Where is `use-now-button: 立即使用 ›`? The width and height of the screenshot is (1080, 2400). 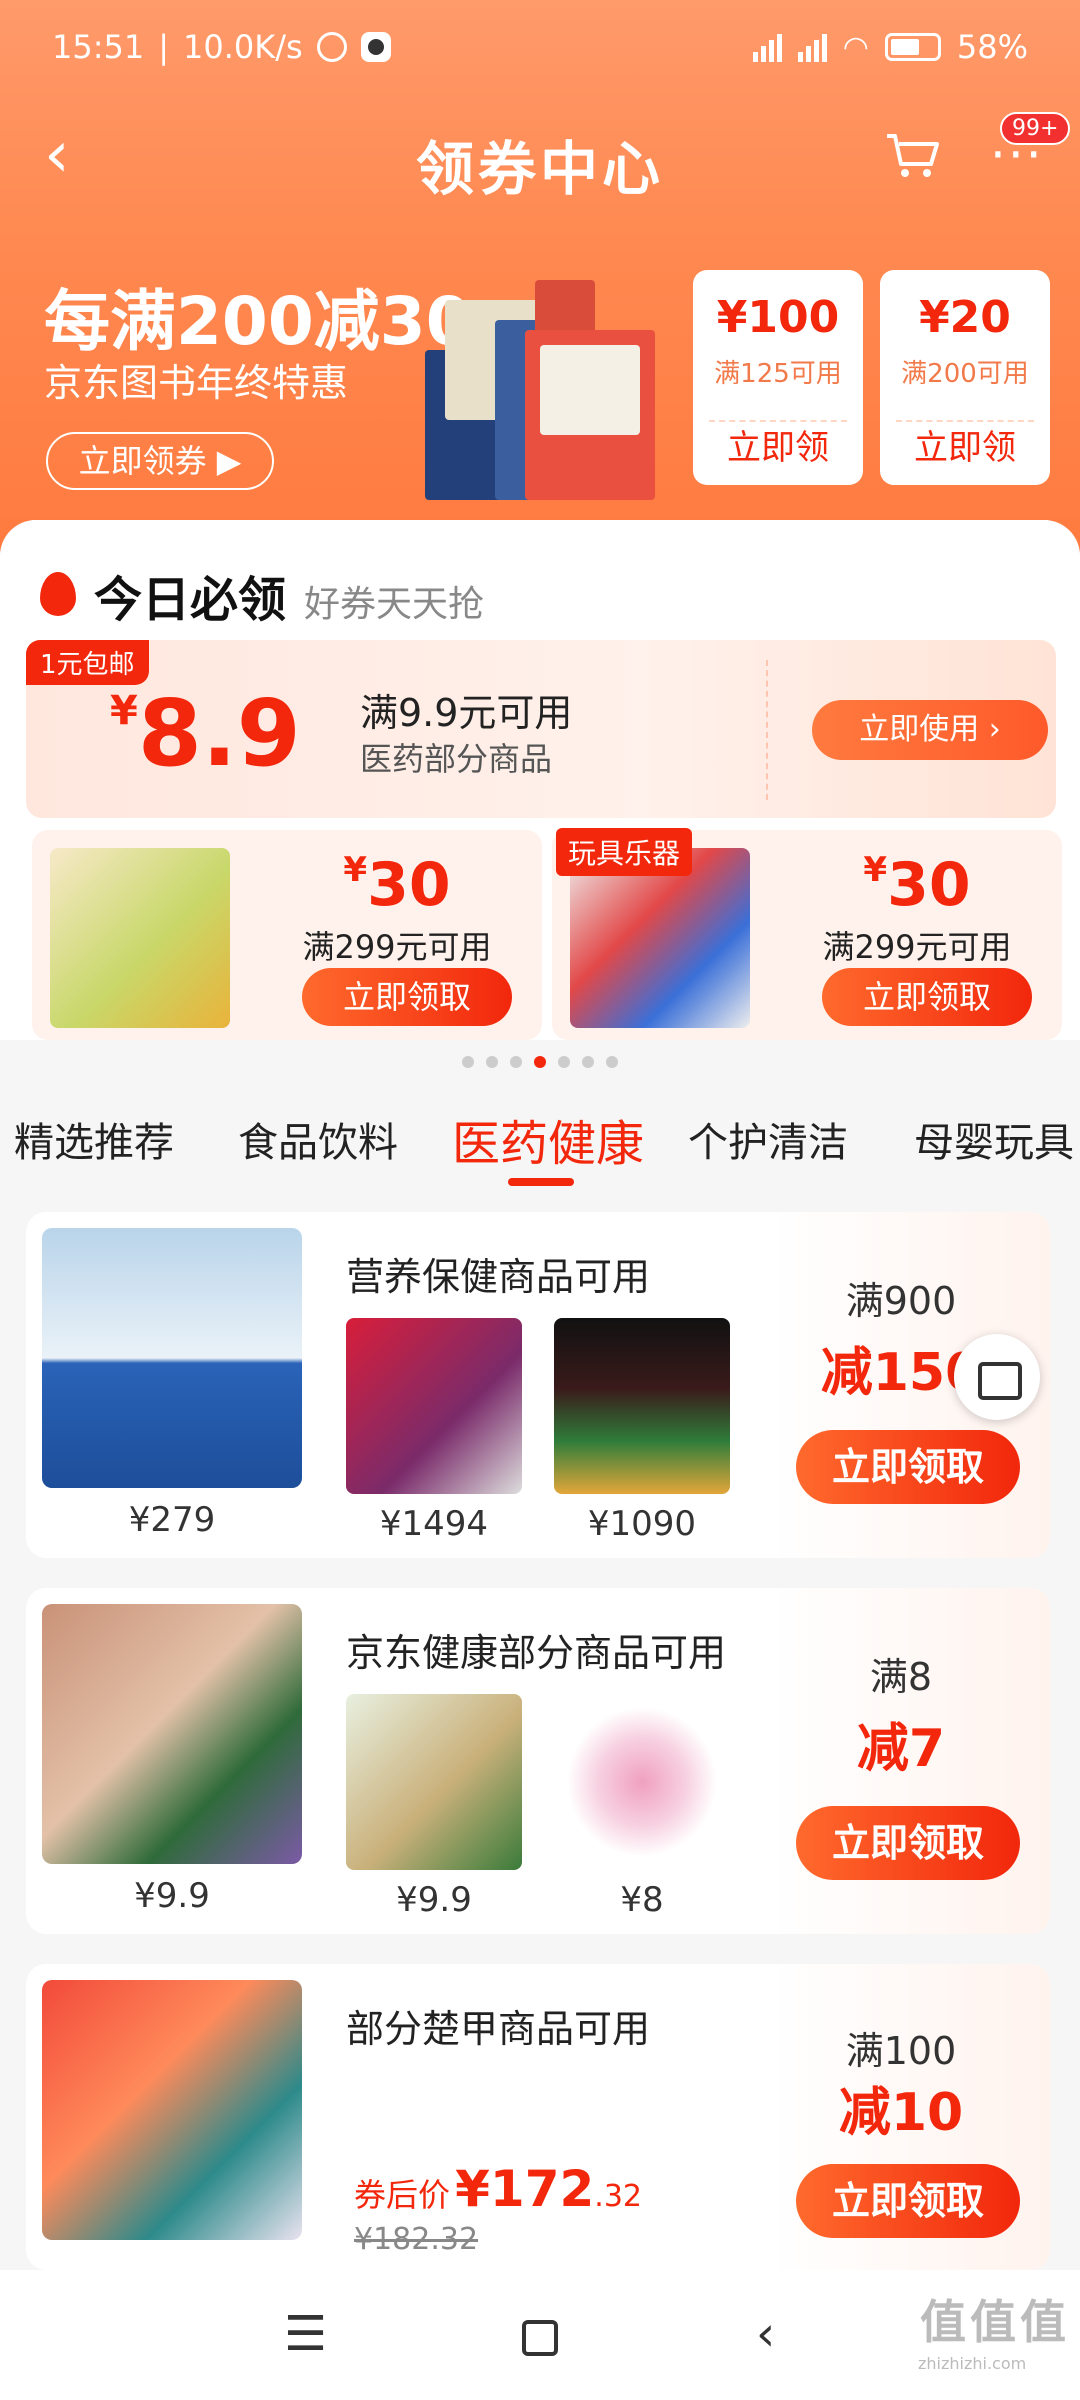
use-now-button: 立即使用 › is located at coordinates (930, 730).